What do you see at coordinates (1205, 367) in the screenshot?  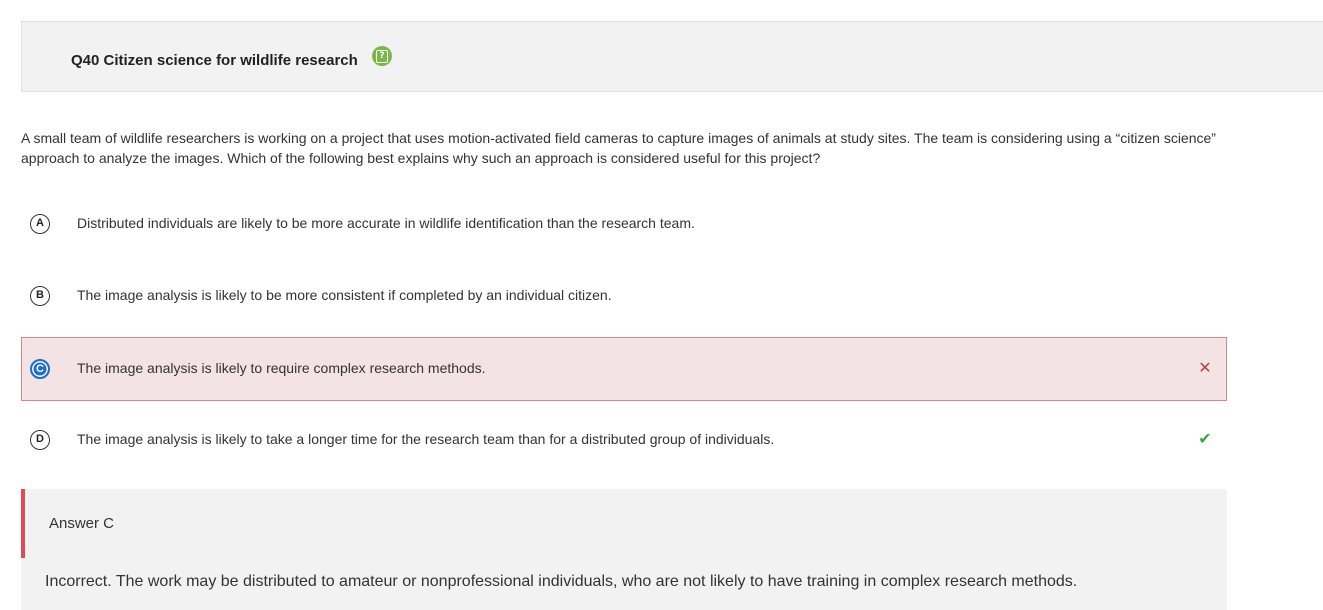 I see `cross-icon: ✕` at bounding box center [1205, 367].